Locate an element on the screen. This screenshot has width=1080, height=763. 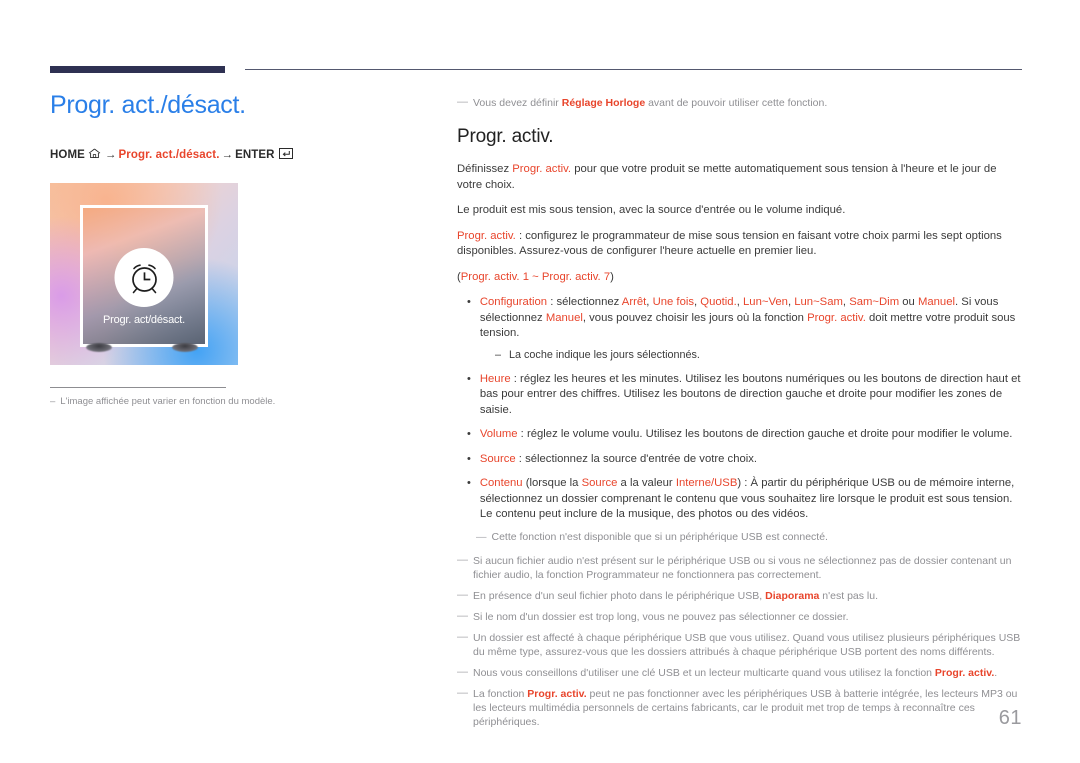
text-run: La fonction is located at coordinates (500, 693).